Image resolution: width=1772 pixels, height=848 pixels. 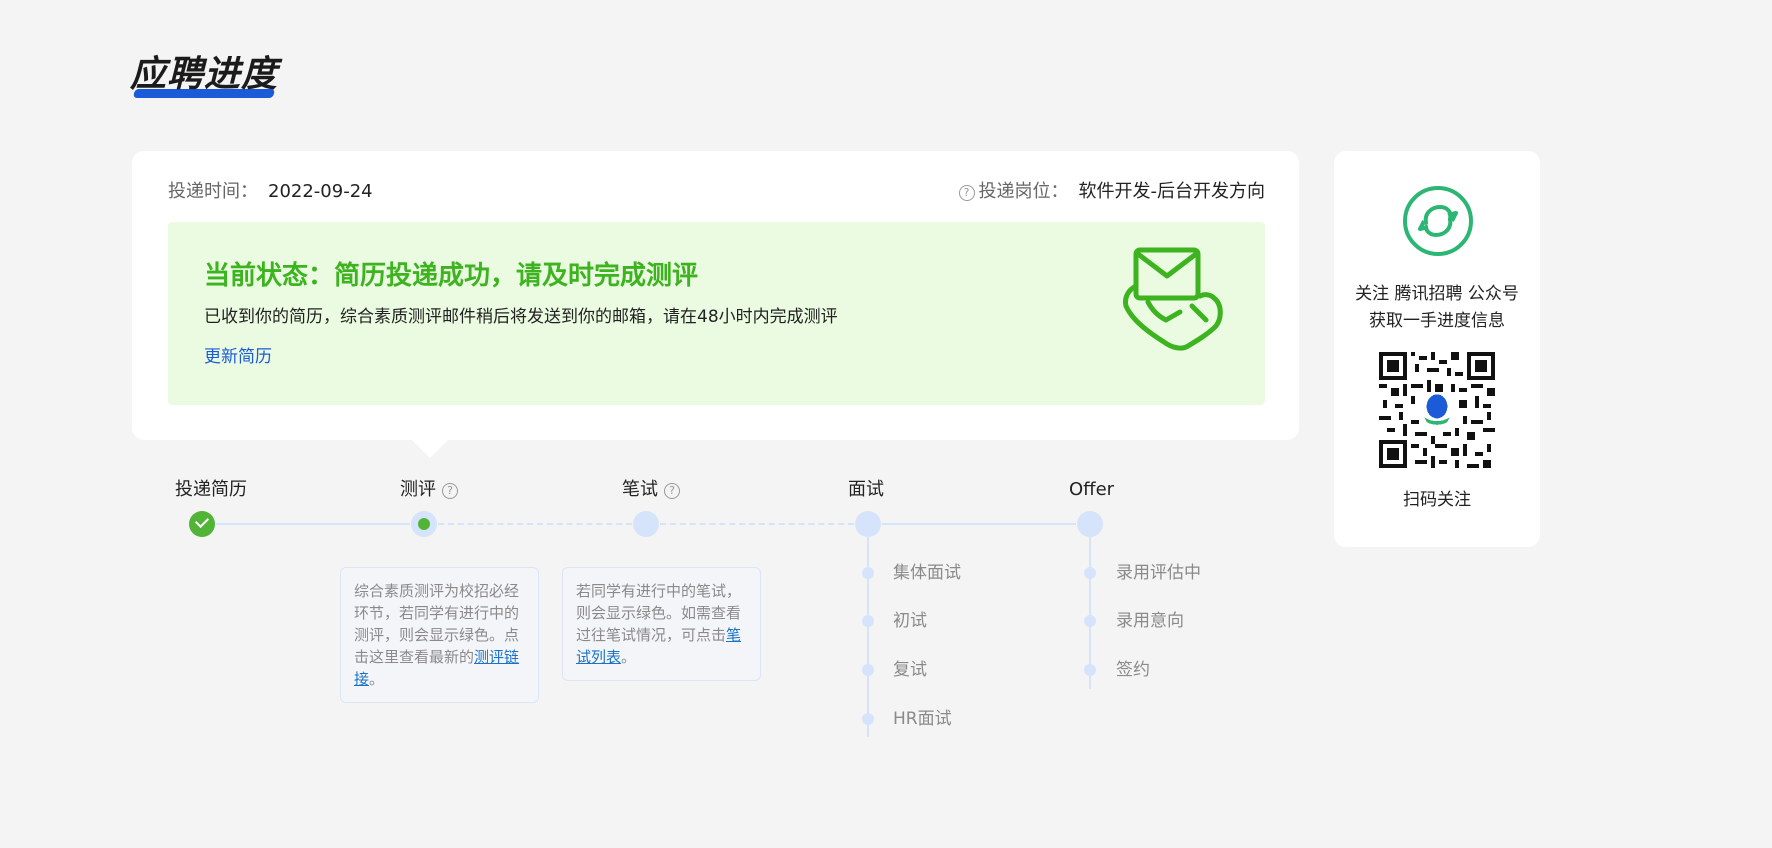 I want to click on update-resume-link: 更新简历, so click(x=238, y=357).